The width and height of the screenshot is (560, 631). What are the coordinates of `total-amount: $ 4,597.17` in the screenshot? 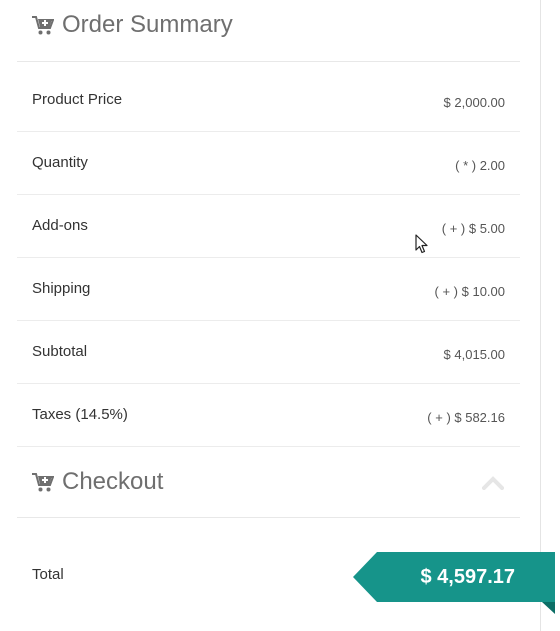 It's located at (467, 577).